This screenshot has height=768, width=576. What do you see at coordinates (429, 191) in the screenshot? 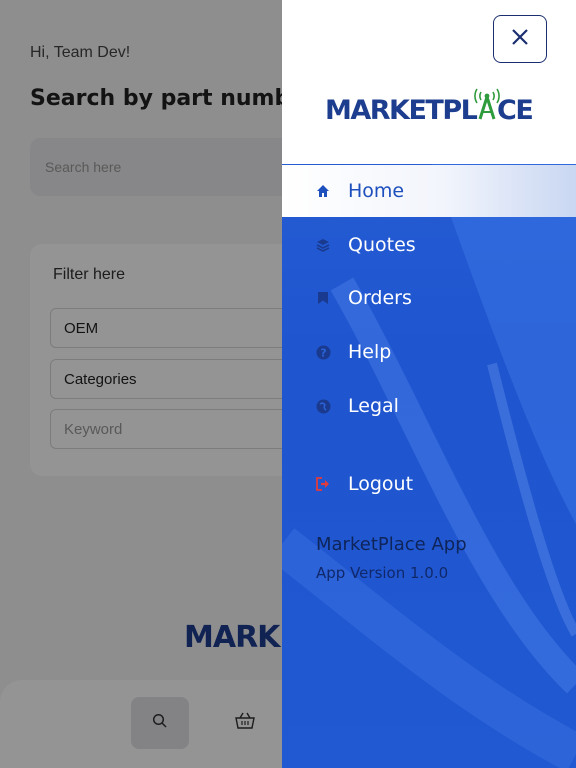
I see `menu-item-home: Home` at bounding box center [429, 191].